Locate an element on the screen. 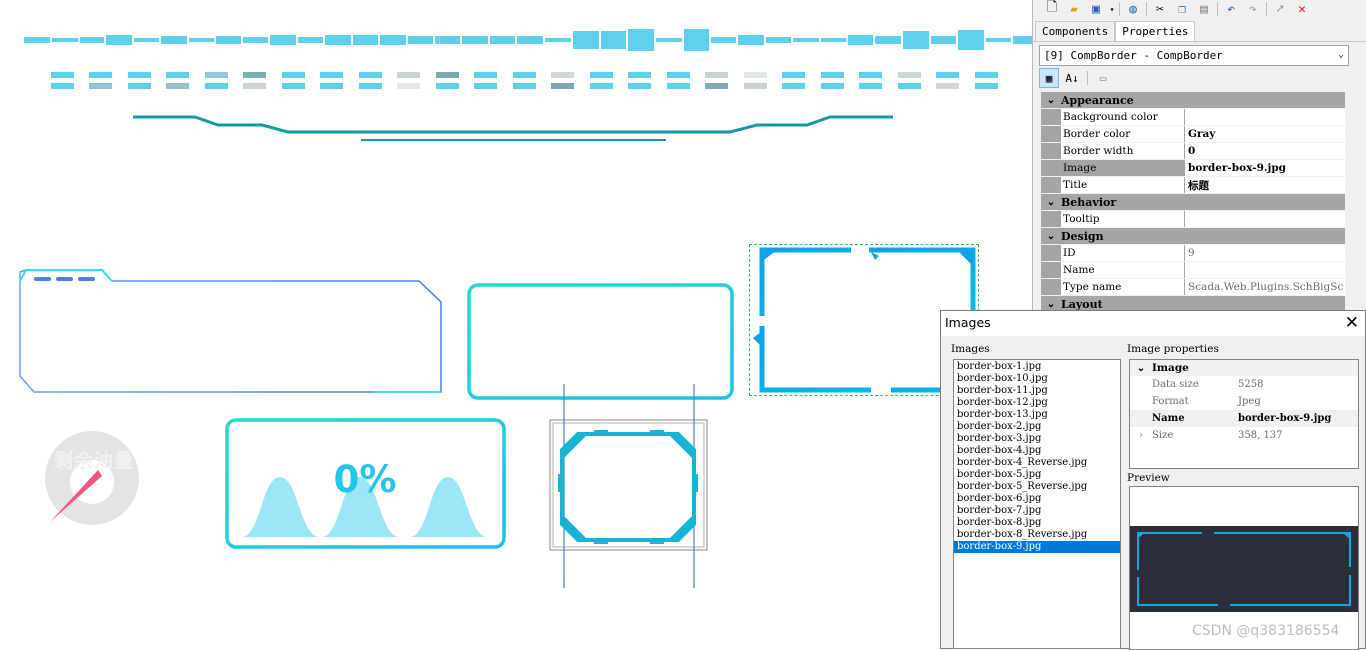 This screenshot has width=1366, height=650. chevron-right-icon: › is located at coordinates (1141, 435).